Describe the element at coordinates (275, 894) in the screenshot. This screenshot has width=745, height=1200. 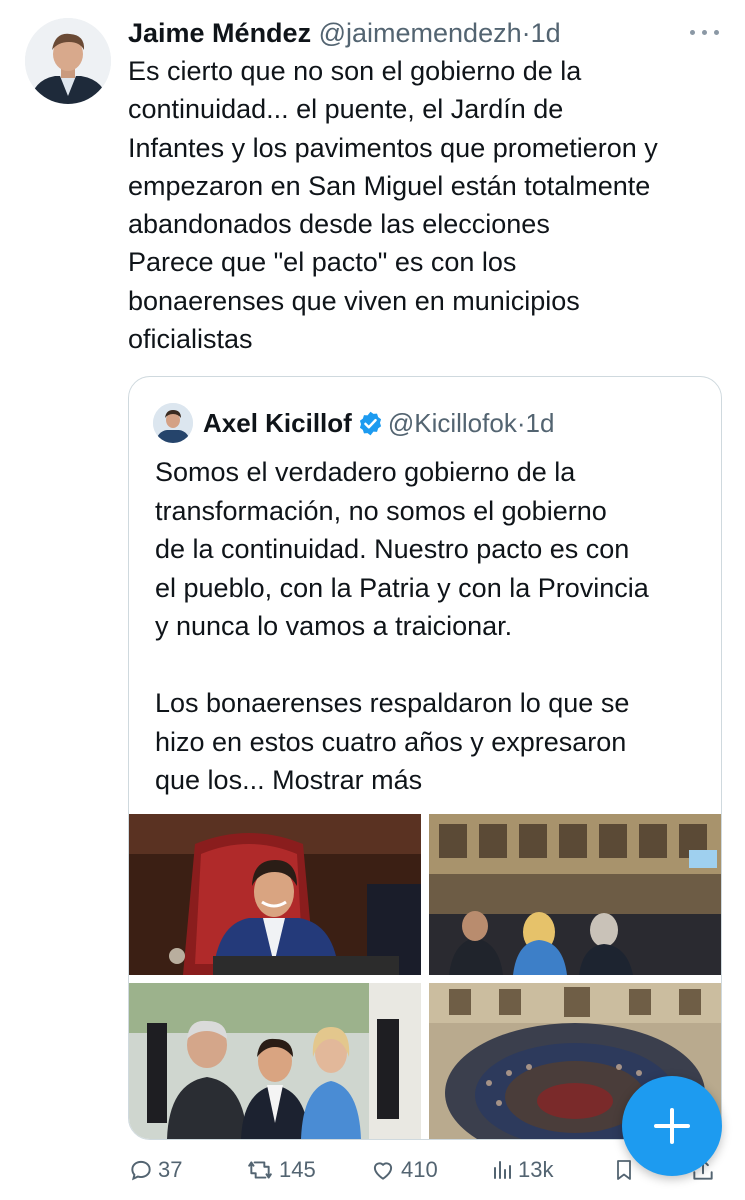
I see `photo-governor-podium` at that location.